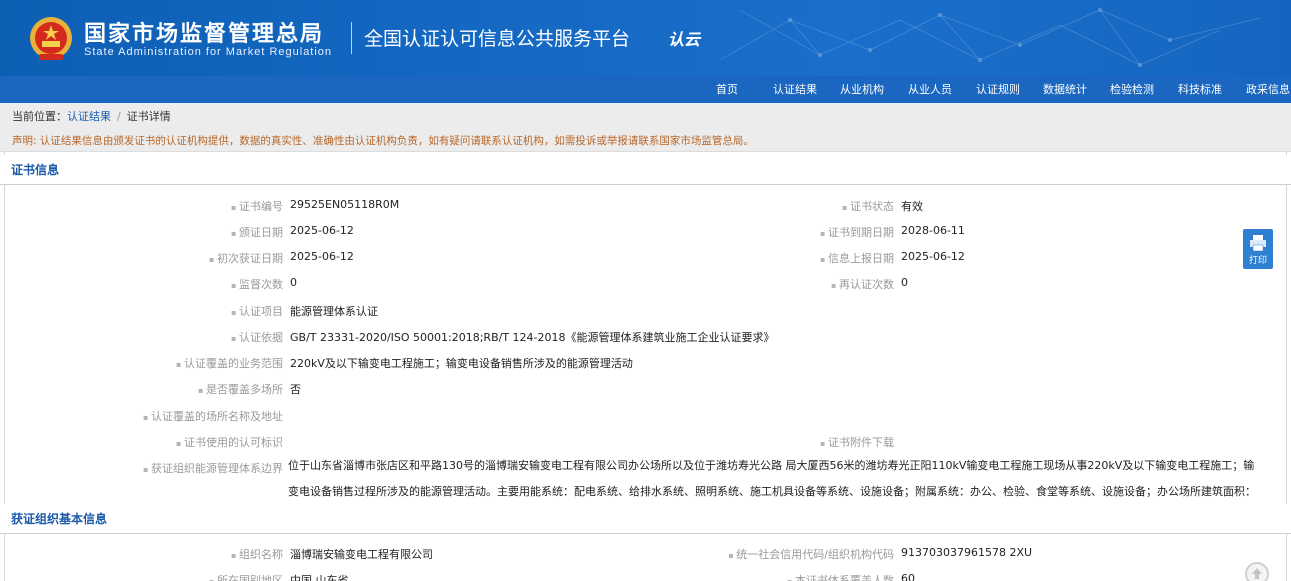 Image resolution: width=1291 pixels, height=581 pixels. Describe the element at coordinates (967, 552) in the screenshot. I see `field-value-credit-code: 913703037961578 2XU` at that location.